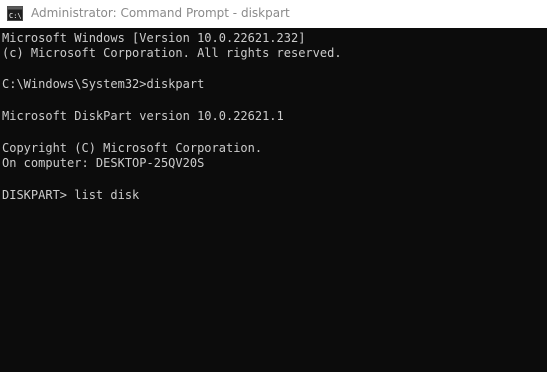  Describe the element at coordinates (70, 195) in the screenshot. I see `command-prompt-line: DISKPART> list disk` at that location.